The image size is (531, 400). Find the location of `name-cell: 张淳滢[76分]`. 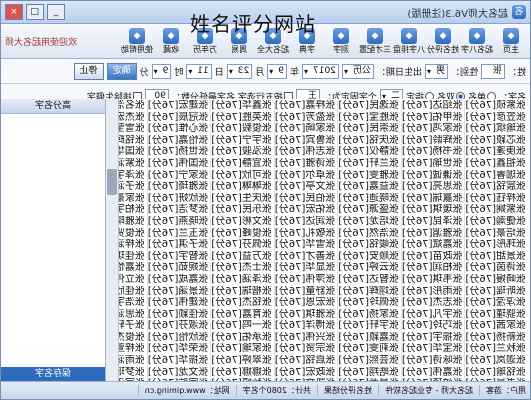

name-cell: 张淳滢[76分] is located at coordinates (496, 303).